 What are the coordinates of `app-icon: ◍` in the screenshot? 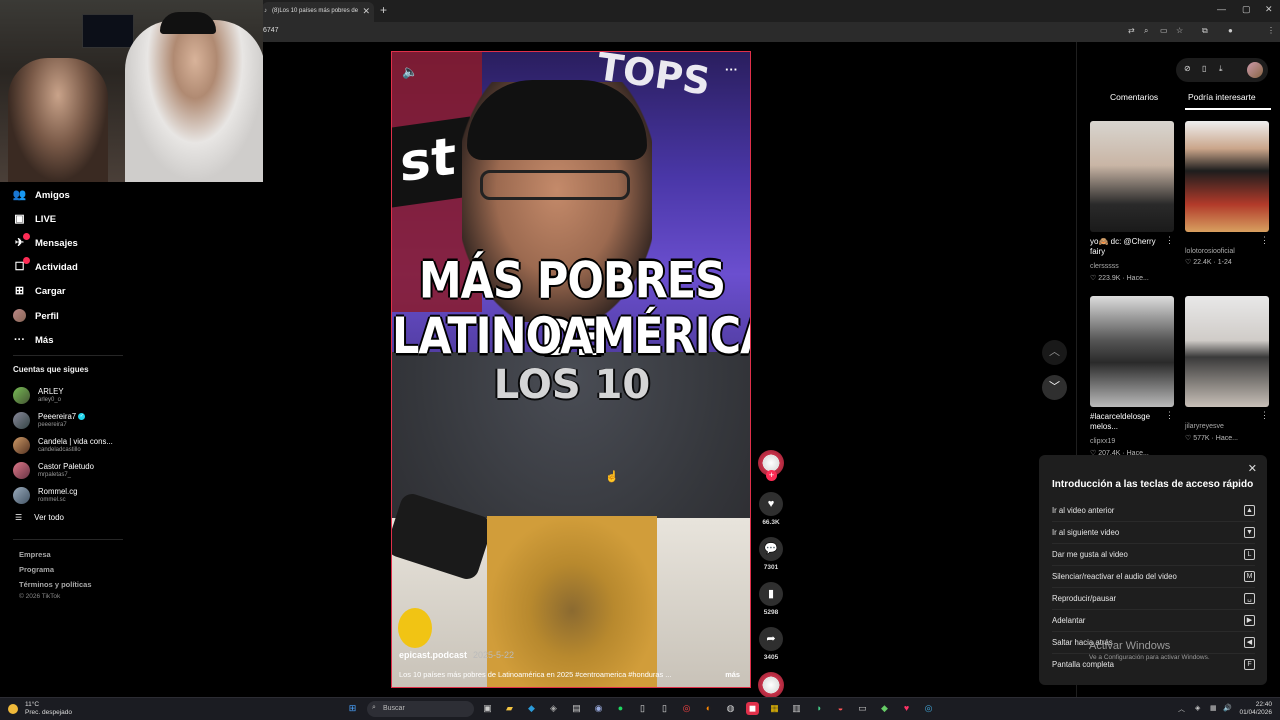 It's located at (730, 708).